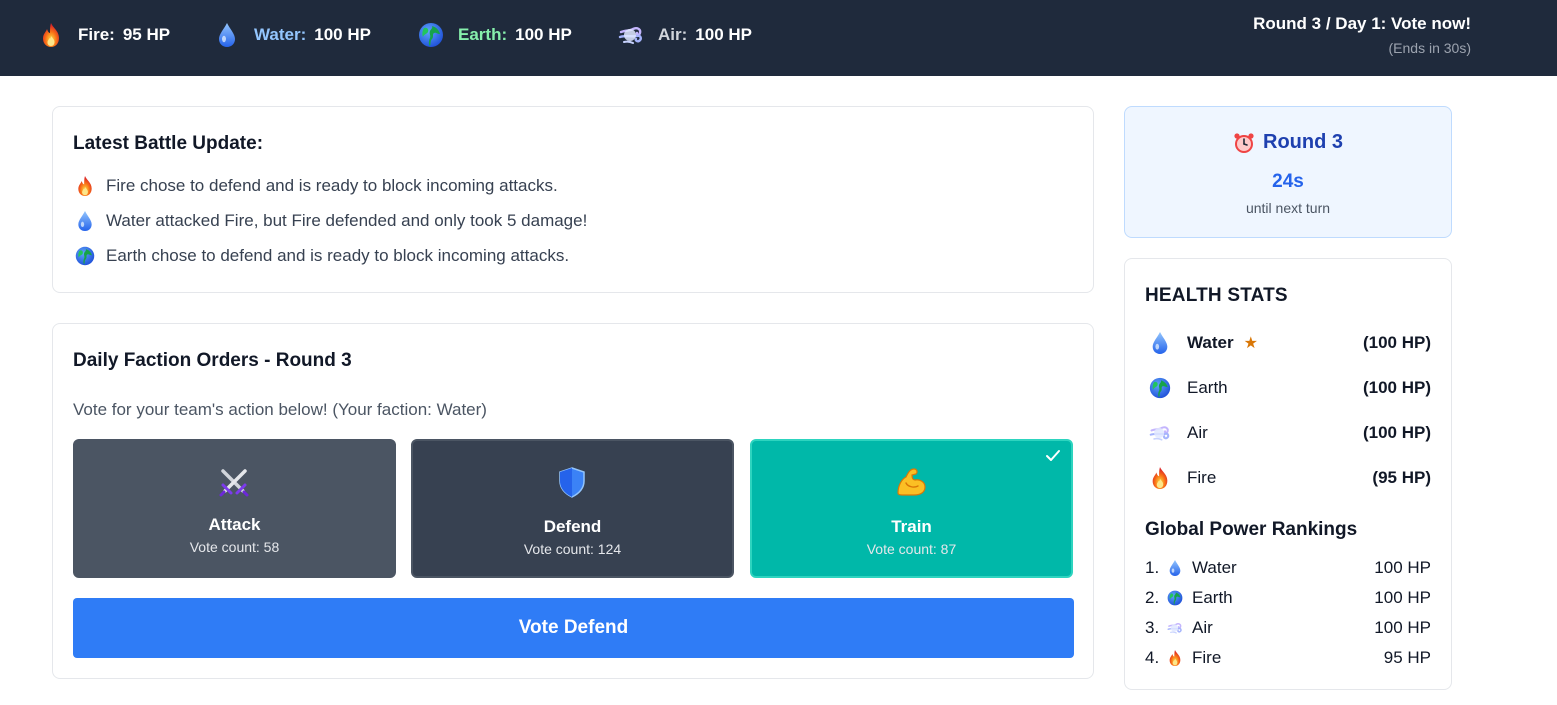 This screenshot has width=1557, height=705. I want to click on ranking-row: 2. Earth 100 HP, so click(1288, 598).